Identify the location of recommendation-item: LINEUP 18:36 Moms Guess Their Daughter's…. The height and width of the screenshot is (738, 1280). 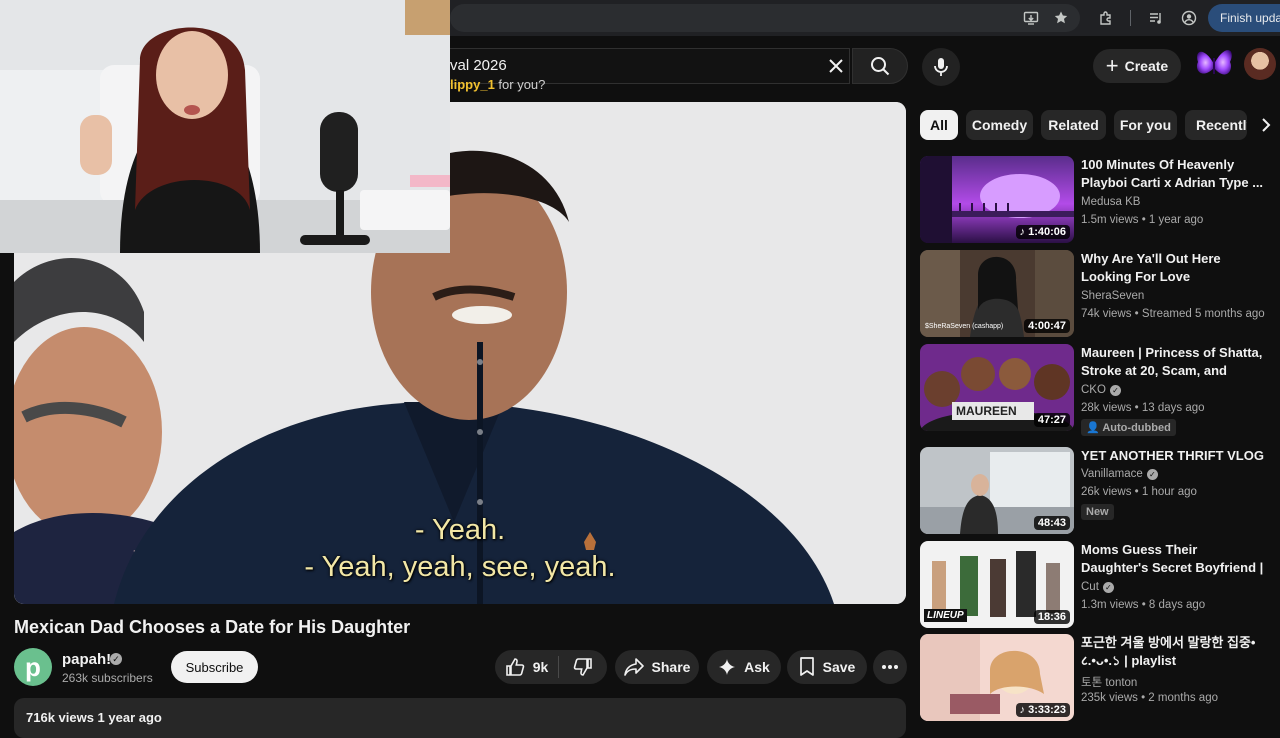
(1100, 585).